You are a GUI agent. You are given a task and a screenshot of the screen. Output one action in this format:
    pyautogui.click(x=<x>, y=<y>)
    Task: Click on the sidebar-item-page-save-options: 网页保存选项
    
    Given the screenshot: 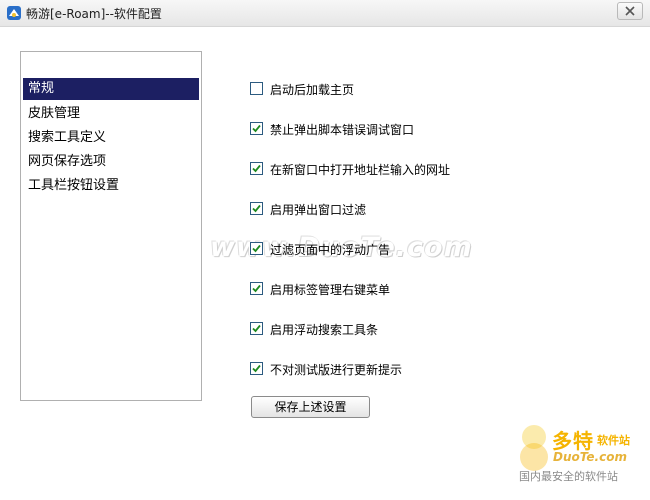 What is the action you would take?
    pyautogui.click(x=111, y=162)
    